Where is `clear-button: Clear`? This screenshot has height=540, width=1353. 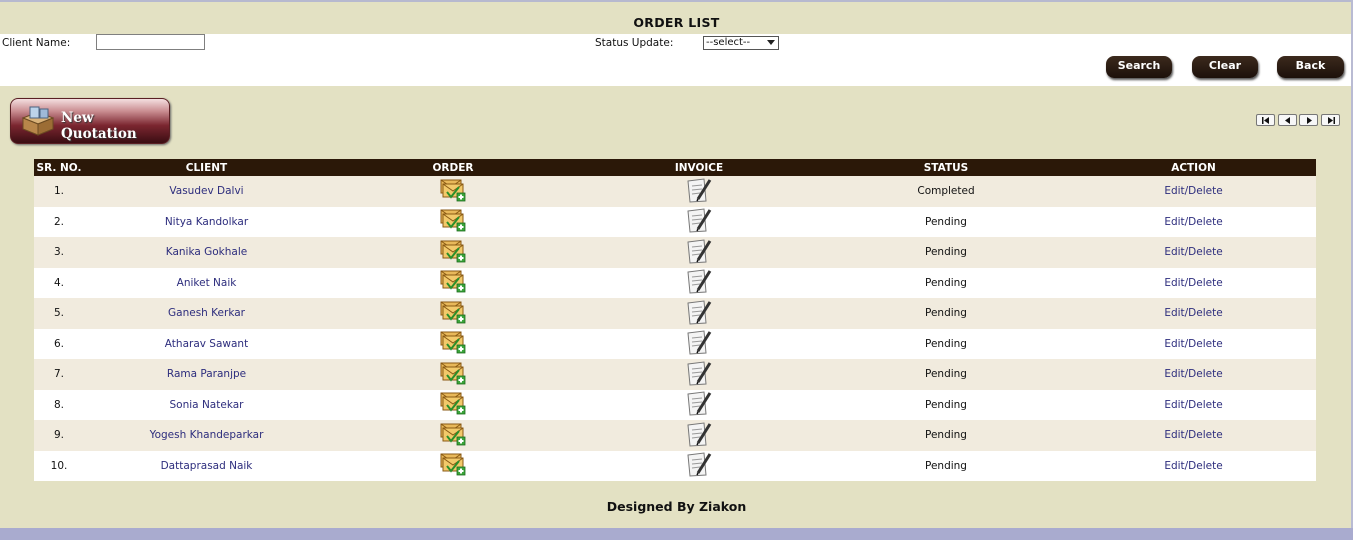
clear-button: Clear is located at coordinates (1225, 67).